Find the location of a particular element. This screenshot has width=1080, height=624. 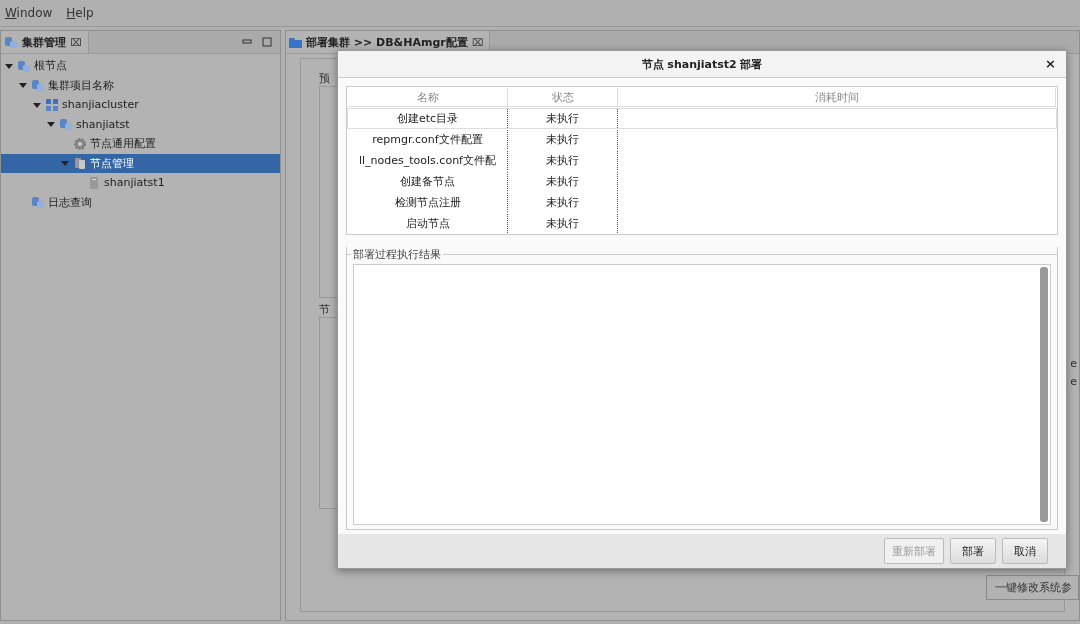

scrollbar is located at coordinates (1044, 394).